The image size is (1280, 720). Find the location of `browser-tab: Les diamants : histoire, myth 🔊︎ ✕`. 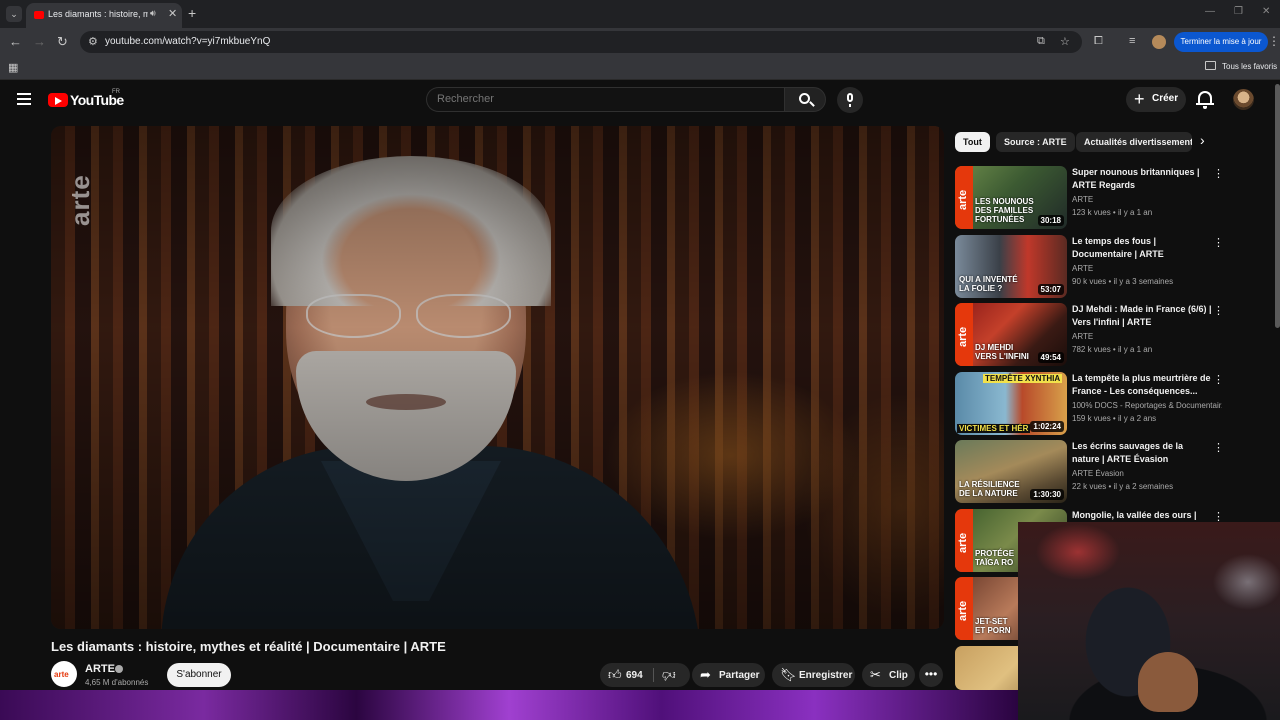

browser-tab: Les diamants : histoire, myth 🔊︎ ✕ is located at coordinates (104, 15).